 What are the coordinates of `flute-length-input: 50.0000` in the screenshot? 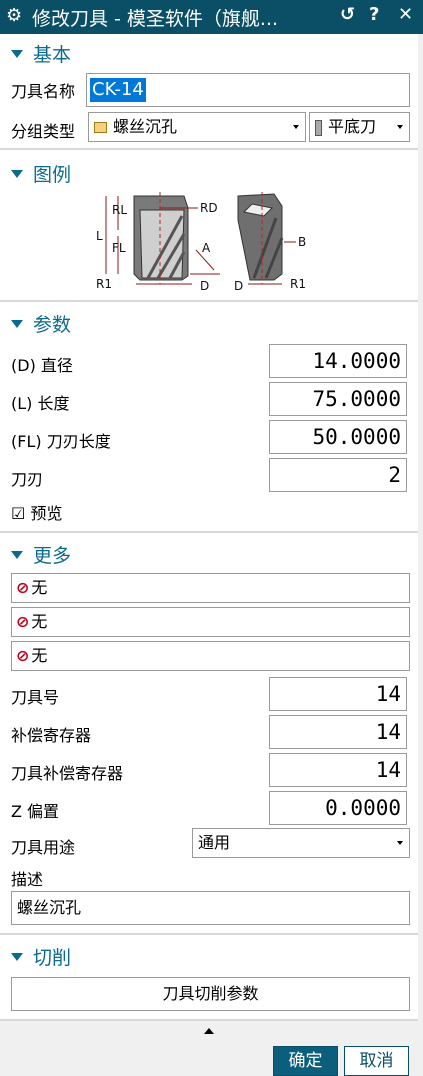 It's located at (338, 437).